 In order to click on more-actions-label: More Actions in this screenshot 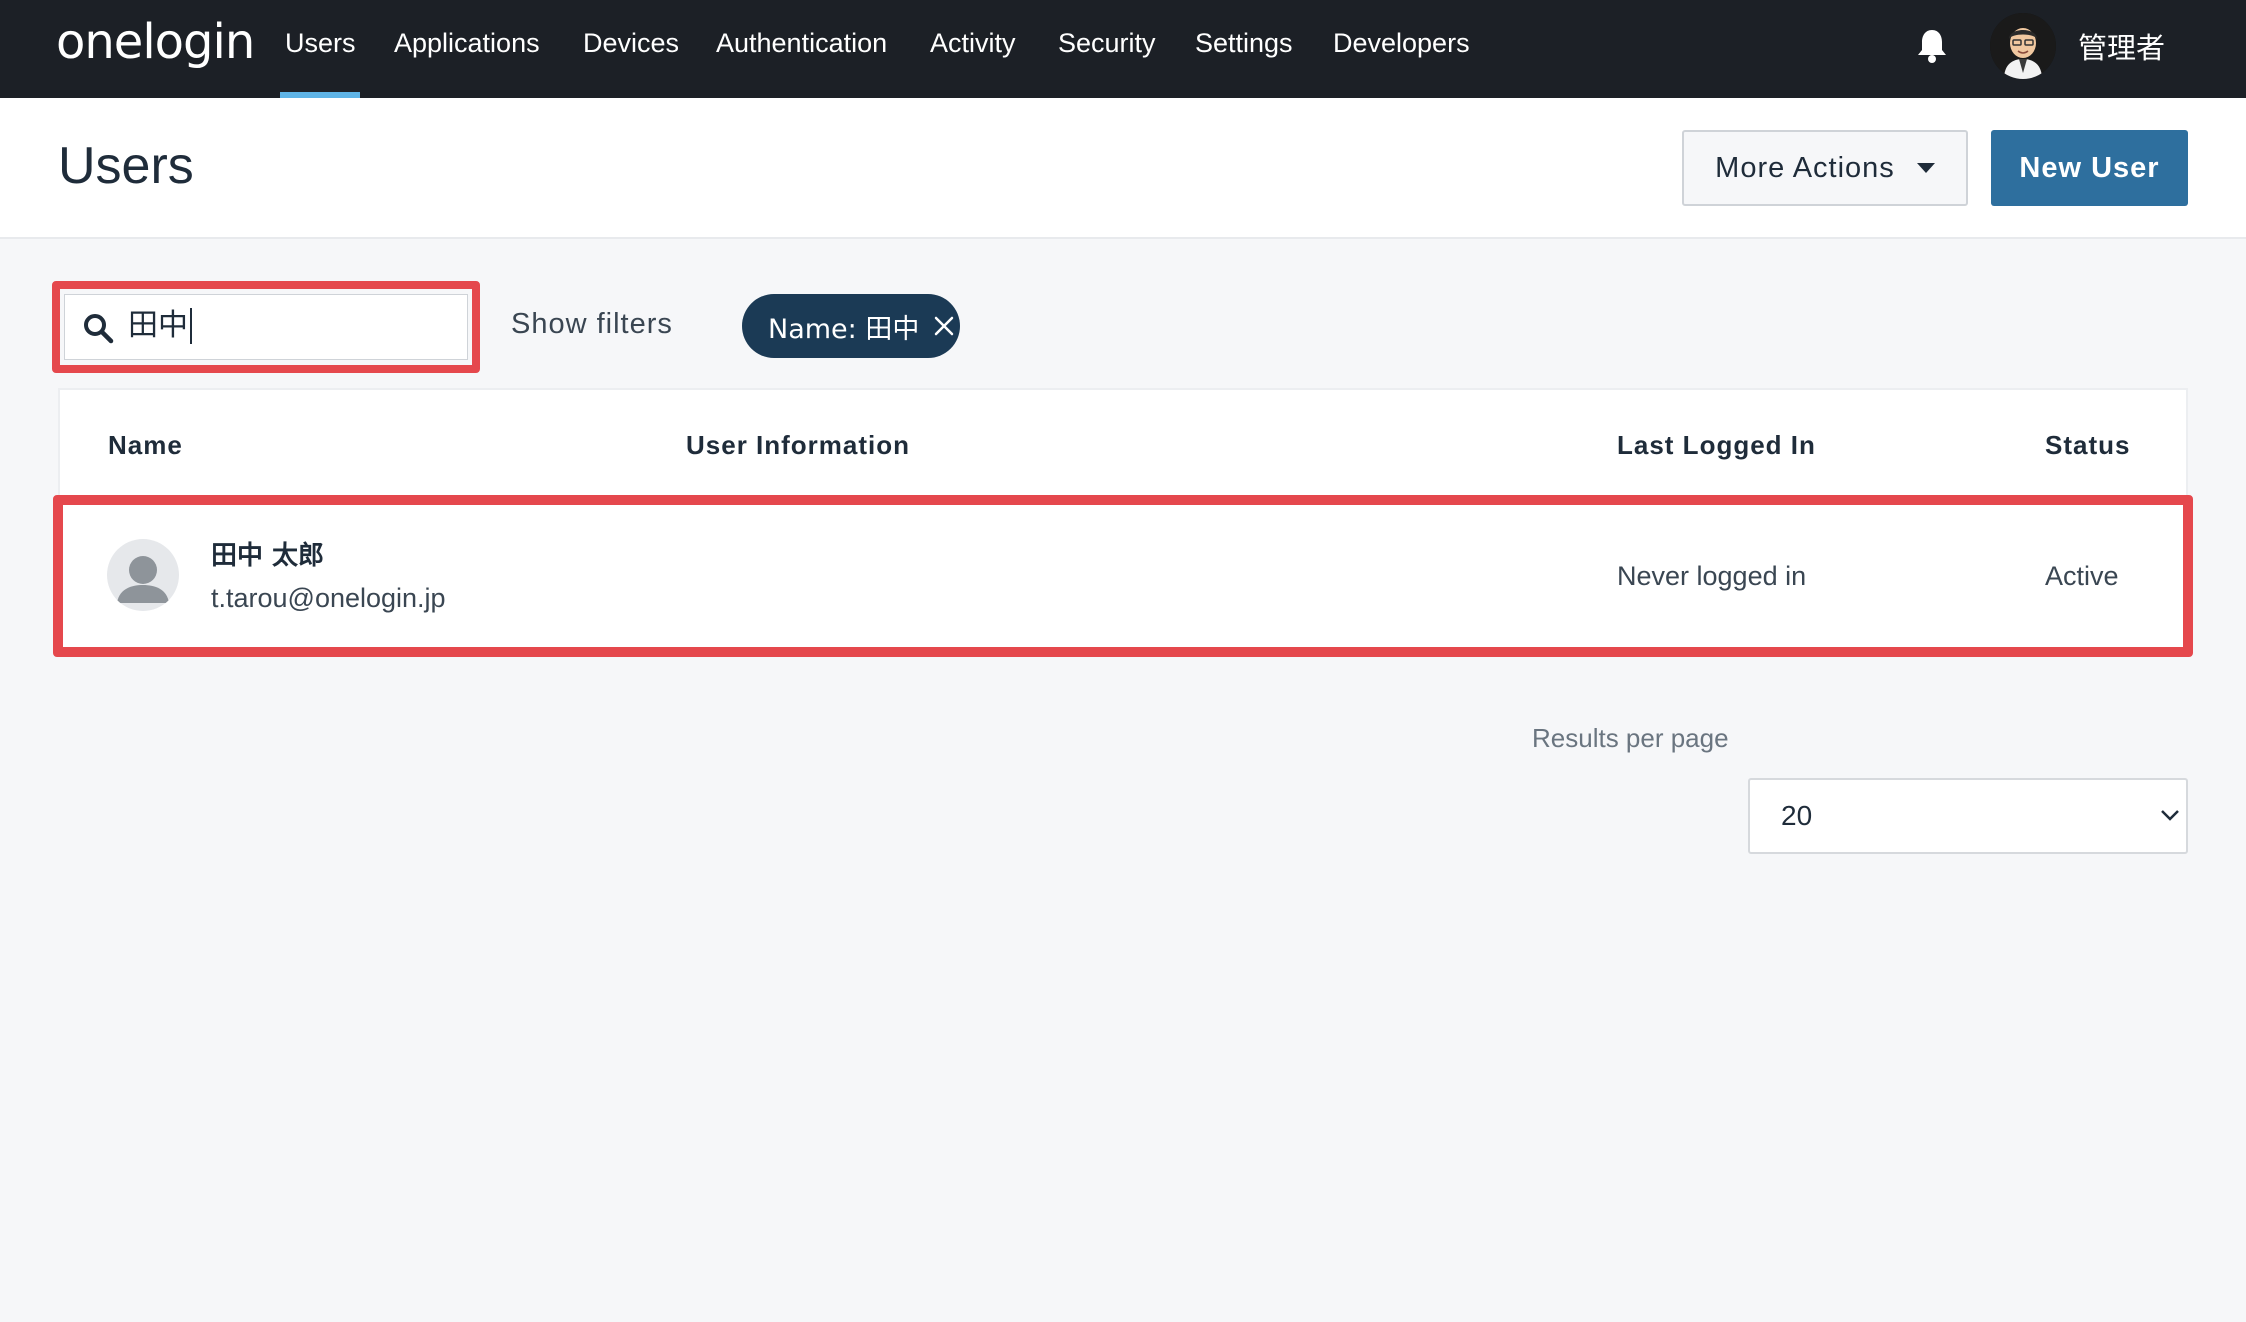, I will do `click(1805, 167)`.